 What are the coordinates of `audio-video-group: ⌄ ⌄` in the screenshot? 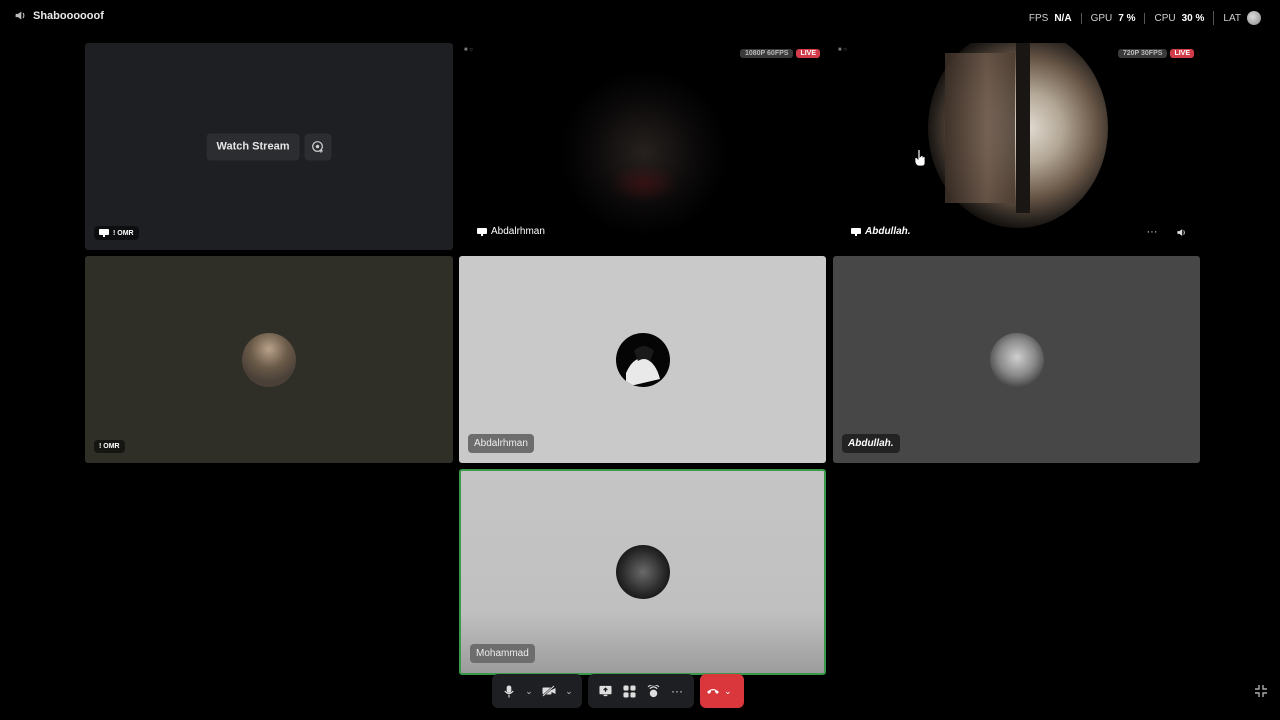 It's located at (537, 691).